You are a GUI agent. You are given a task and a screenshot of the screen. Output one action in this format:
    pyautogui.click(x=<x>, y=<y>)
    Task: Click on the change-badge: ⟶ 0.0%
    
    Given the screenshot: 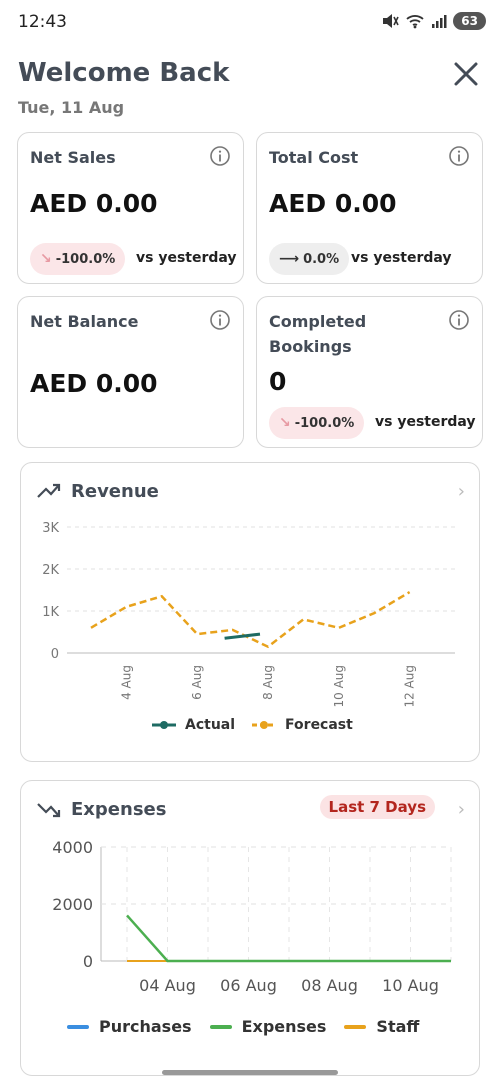 What is the action you would take?
    pyautogui.click(x=309, y=259)
    